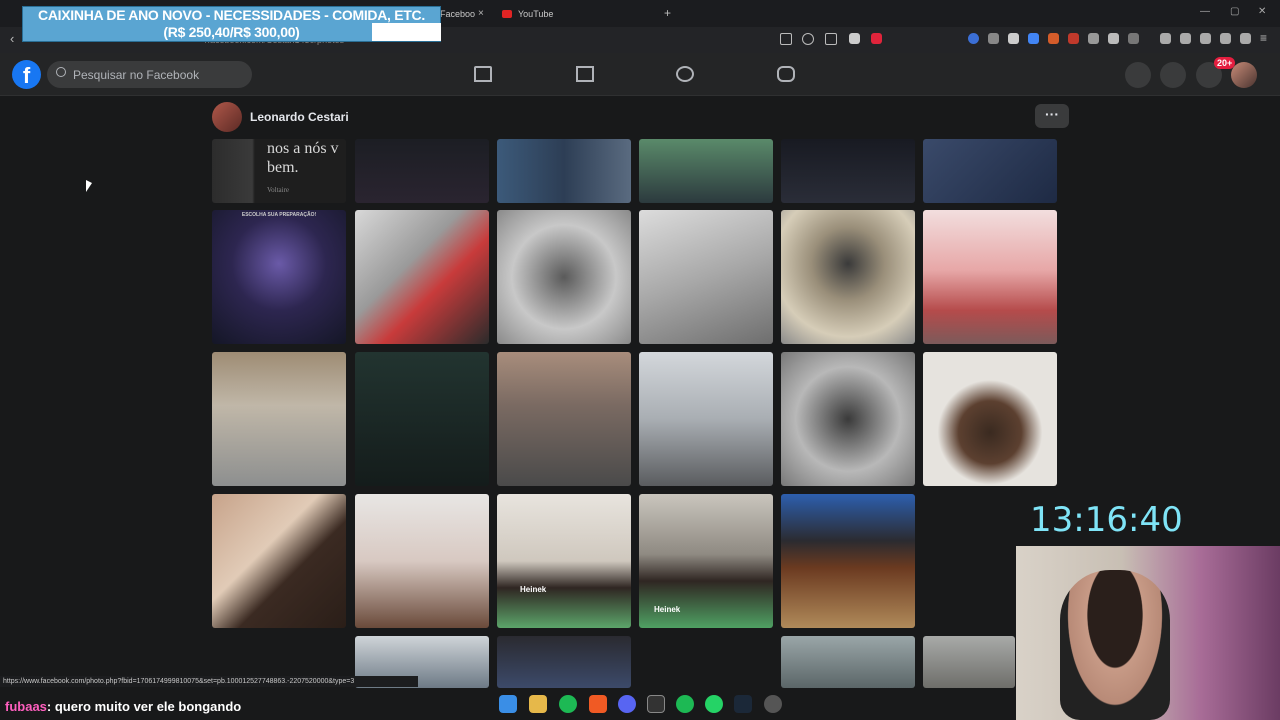 Image resolution: width=1280 pixels, height=720 pixels. I want to click on gaming-icon, so click(786, 74).